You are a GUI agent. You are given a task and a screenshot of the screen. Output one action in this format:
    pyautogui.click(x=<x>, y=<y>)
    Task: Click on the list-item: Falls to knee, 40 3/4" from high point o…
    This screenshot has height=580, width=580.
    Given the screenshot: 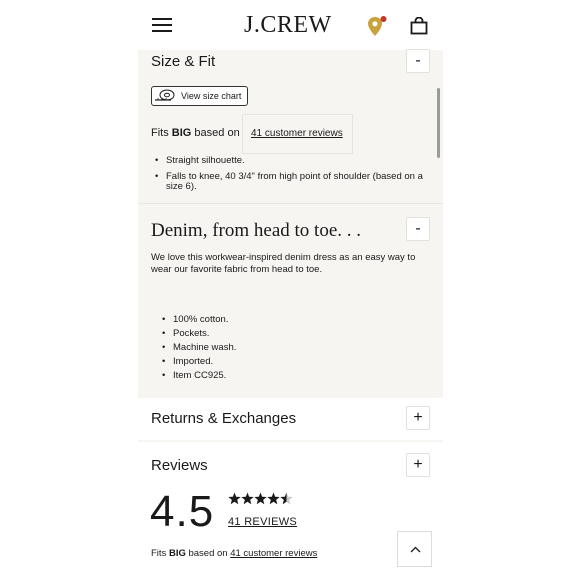 What is the action you would take?
    pyautogui.click(x=289, y=182)
    